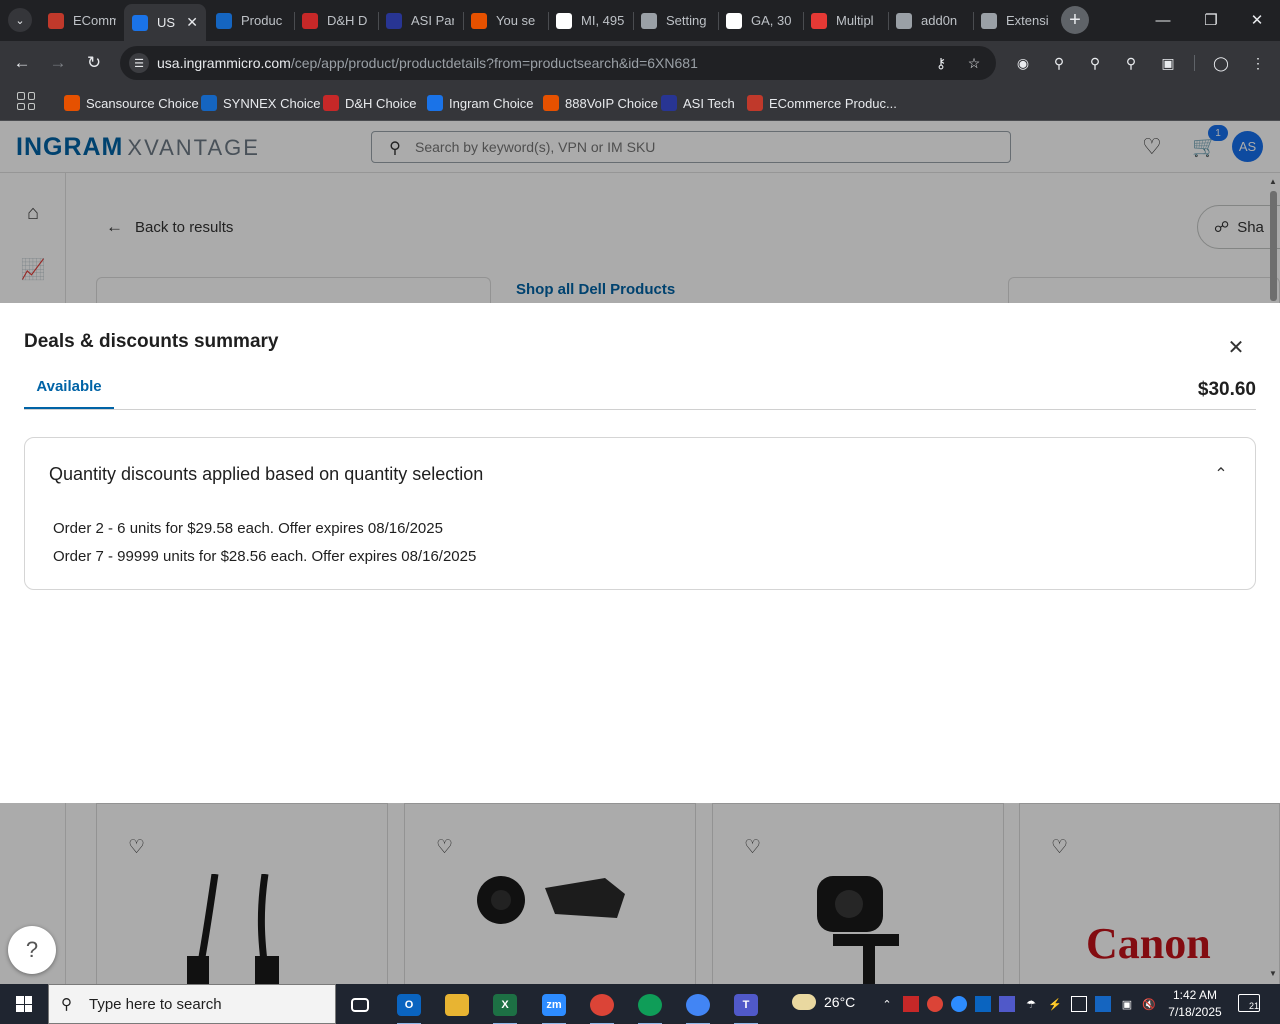 The width and height of the screenshot is (1280, 1024). What do you see at coordinates (602, 1006) in the screenshot?
I see `chrome-icon` at bounding box center [602, 1006].